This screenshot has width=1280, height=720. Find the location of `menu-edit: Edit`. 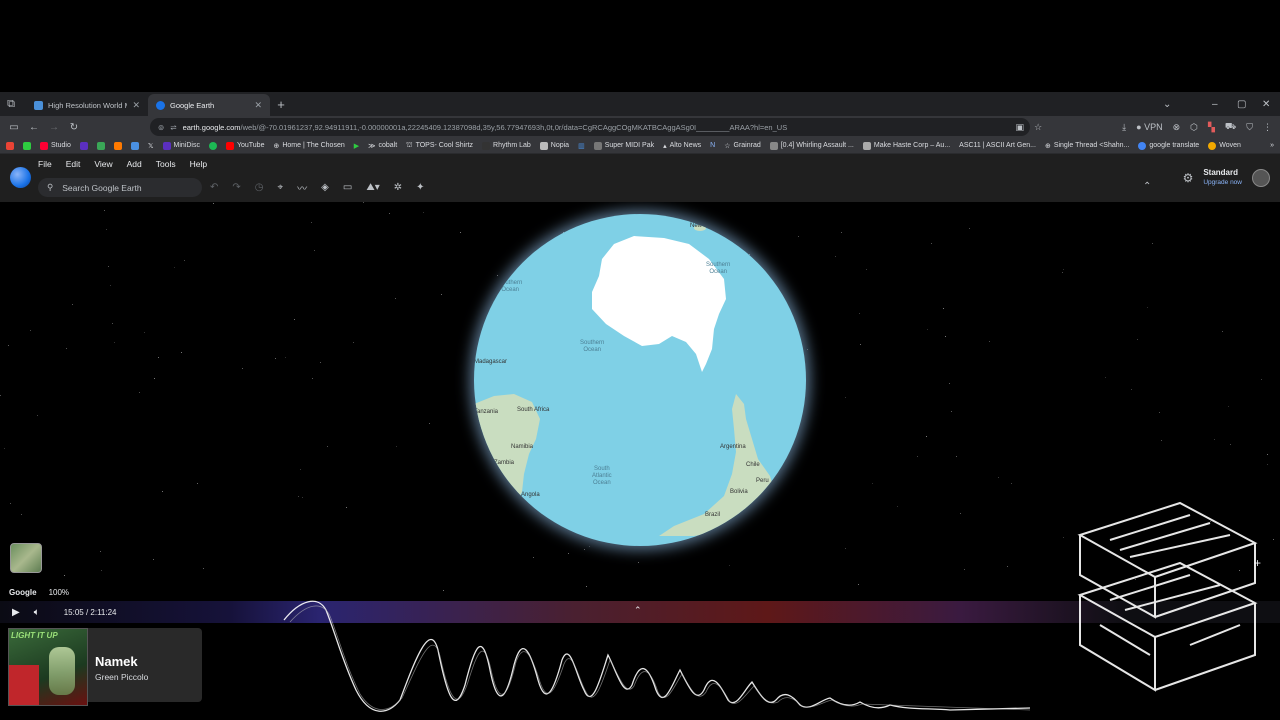

menu-edit: Edit is located at coordinates (73, 164).